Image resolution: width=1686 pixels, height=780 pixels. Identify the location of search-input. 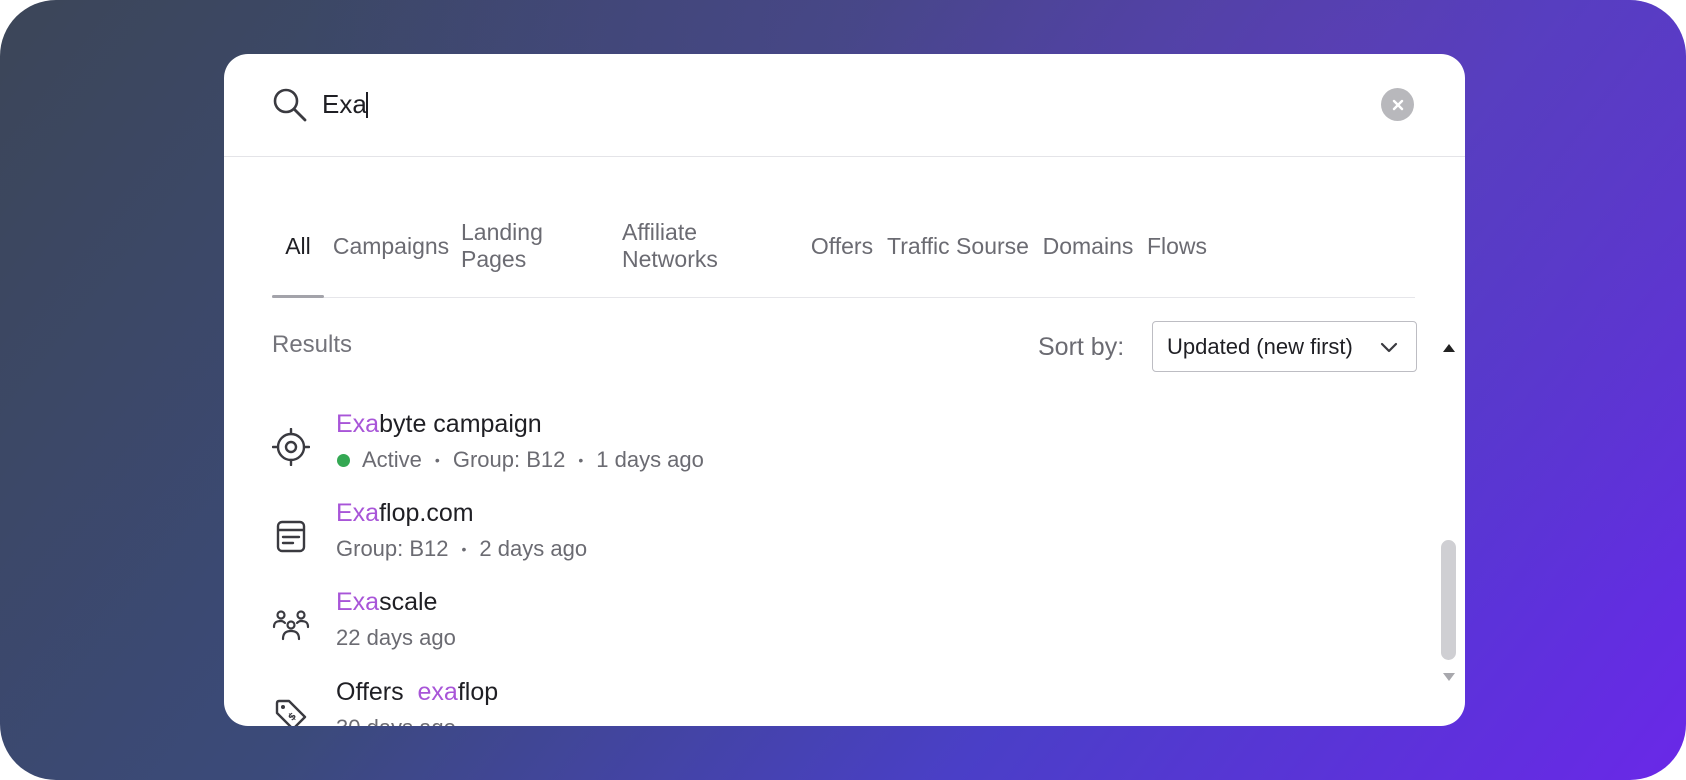
(822, 104).